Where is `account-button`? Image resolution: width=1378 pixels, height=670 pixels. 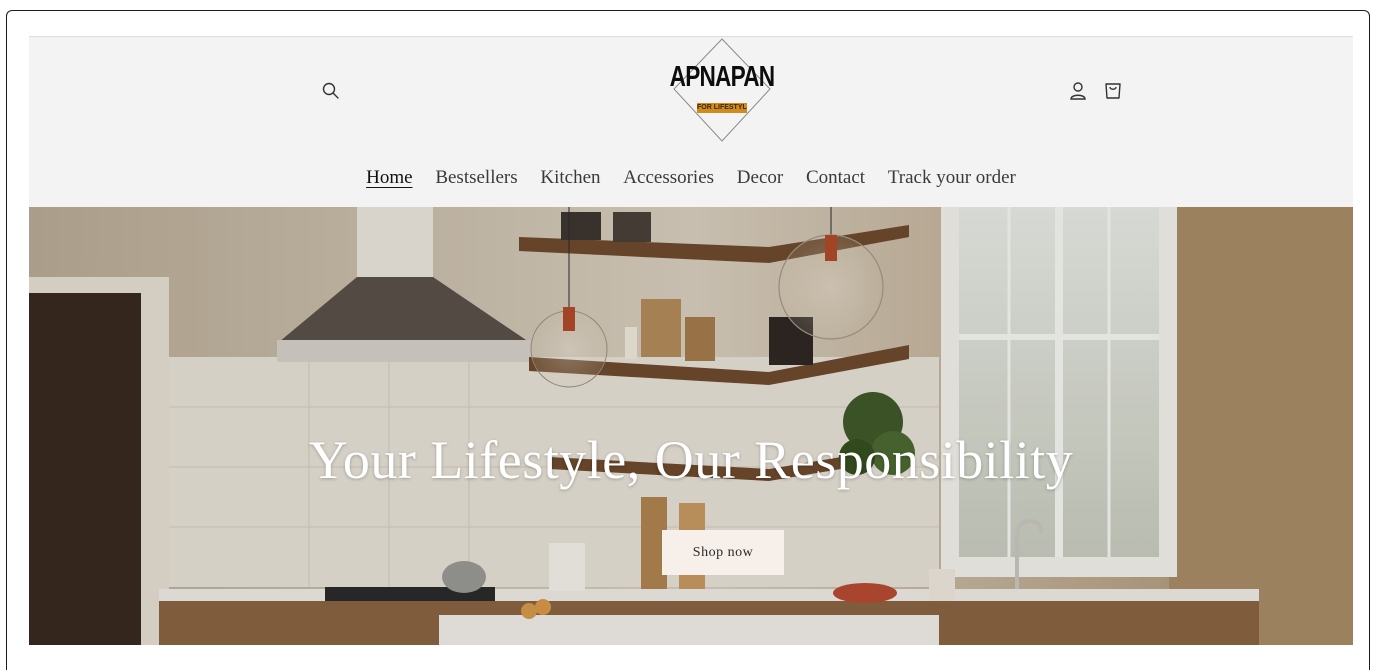
account-button is located at coordinates (1078, 91).